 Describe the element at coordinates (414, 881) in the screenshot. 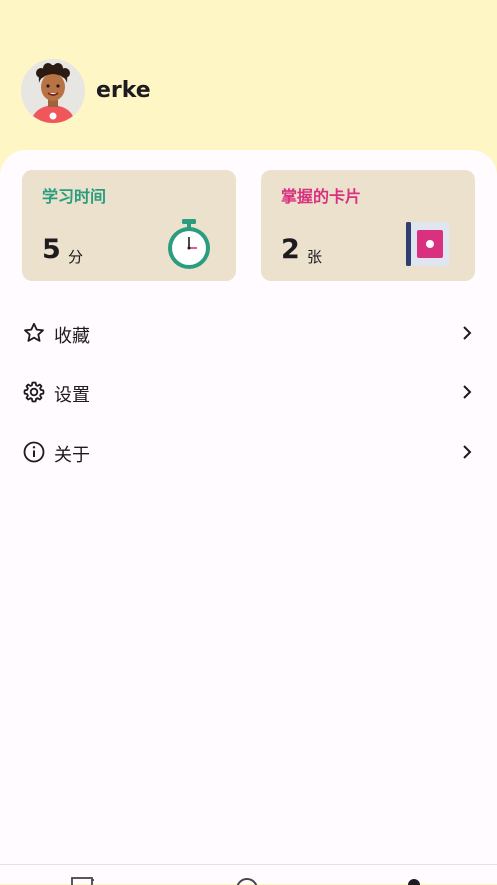

I see `person-icon` at that location.